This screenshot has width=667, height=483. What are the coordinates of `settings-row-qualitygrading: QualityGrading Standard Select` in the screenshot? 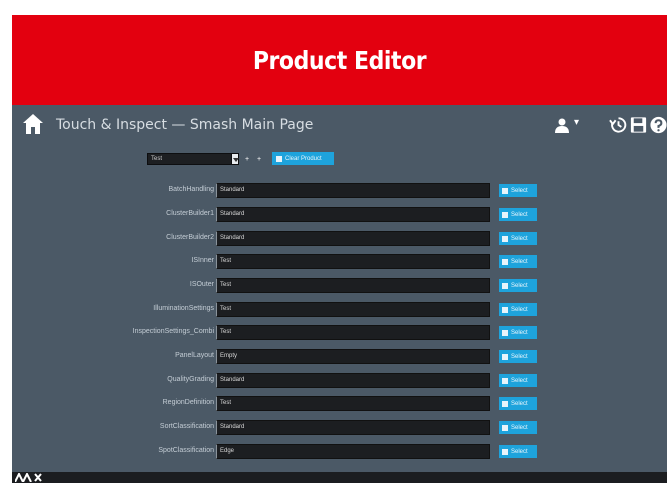 It's located at (339, 381).